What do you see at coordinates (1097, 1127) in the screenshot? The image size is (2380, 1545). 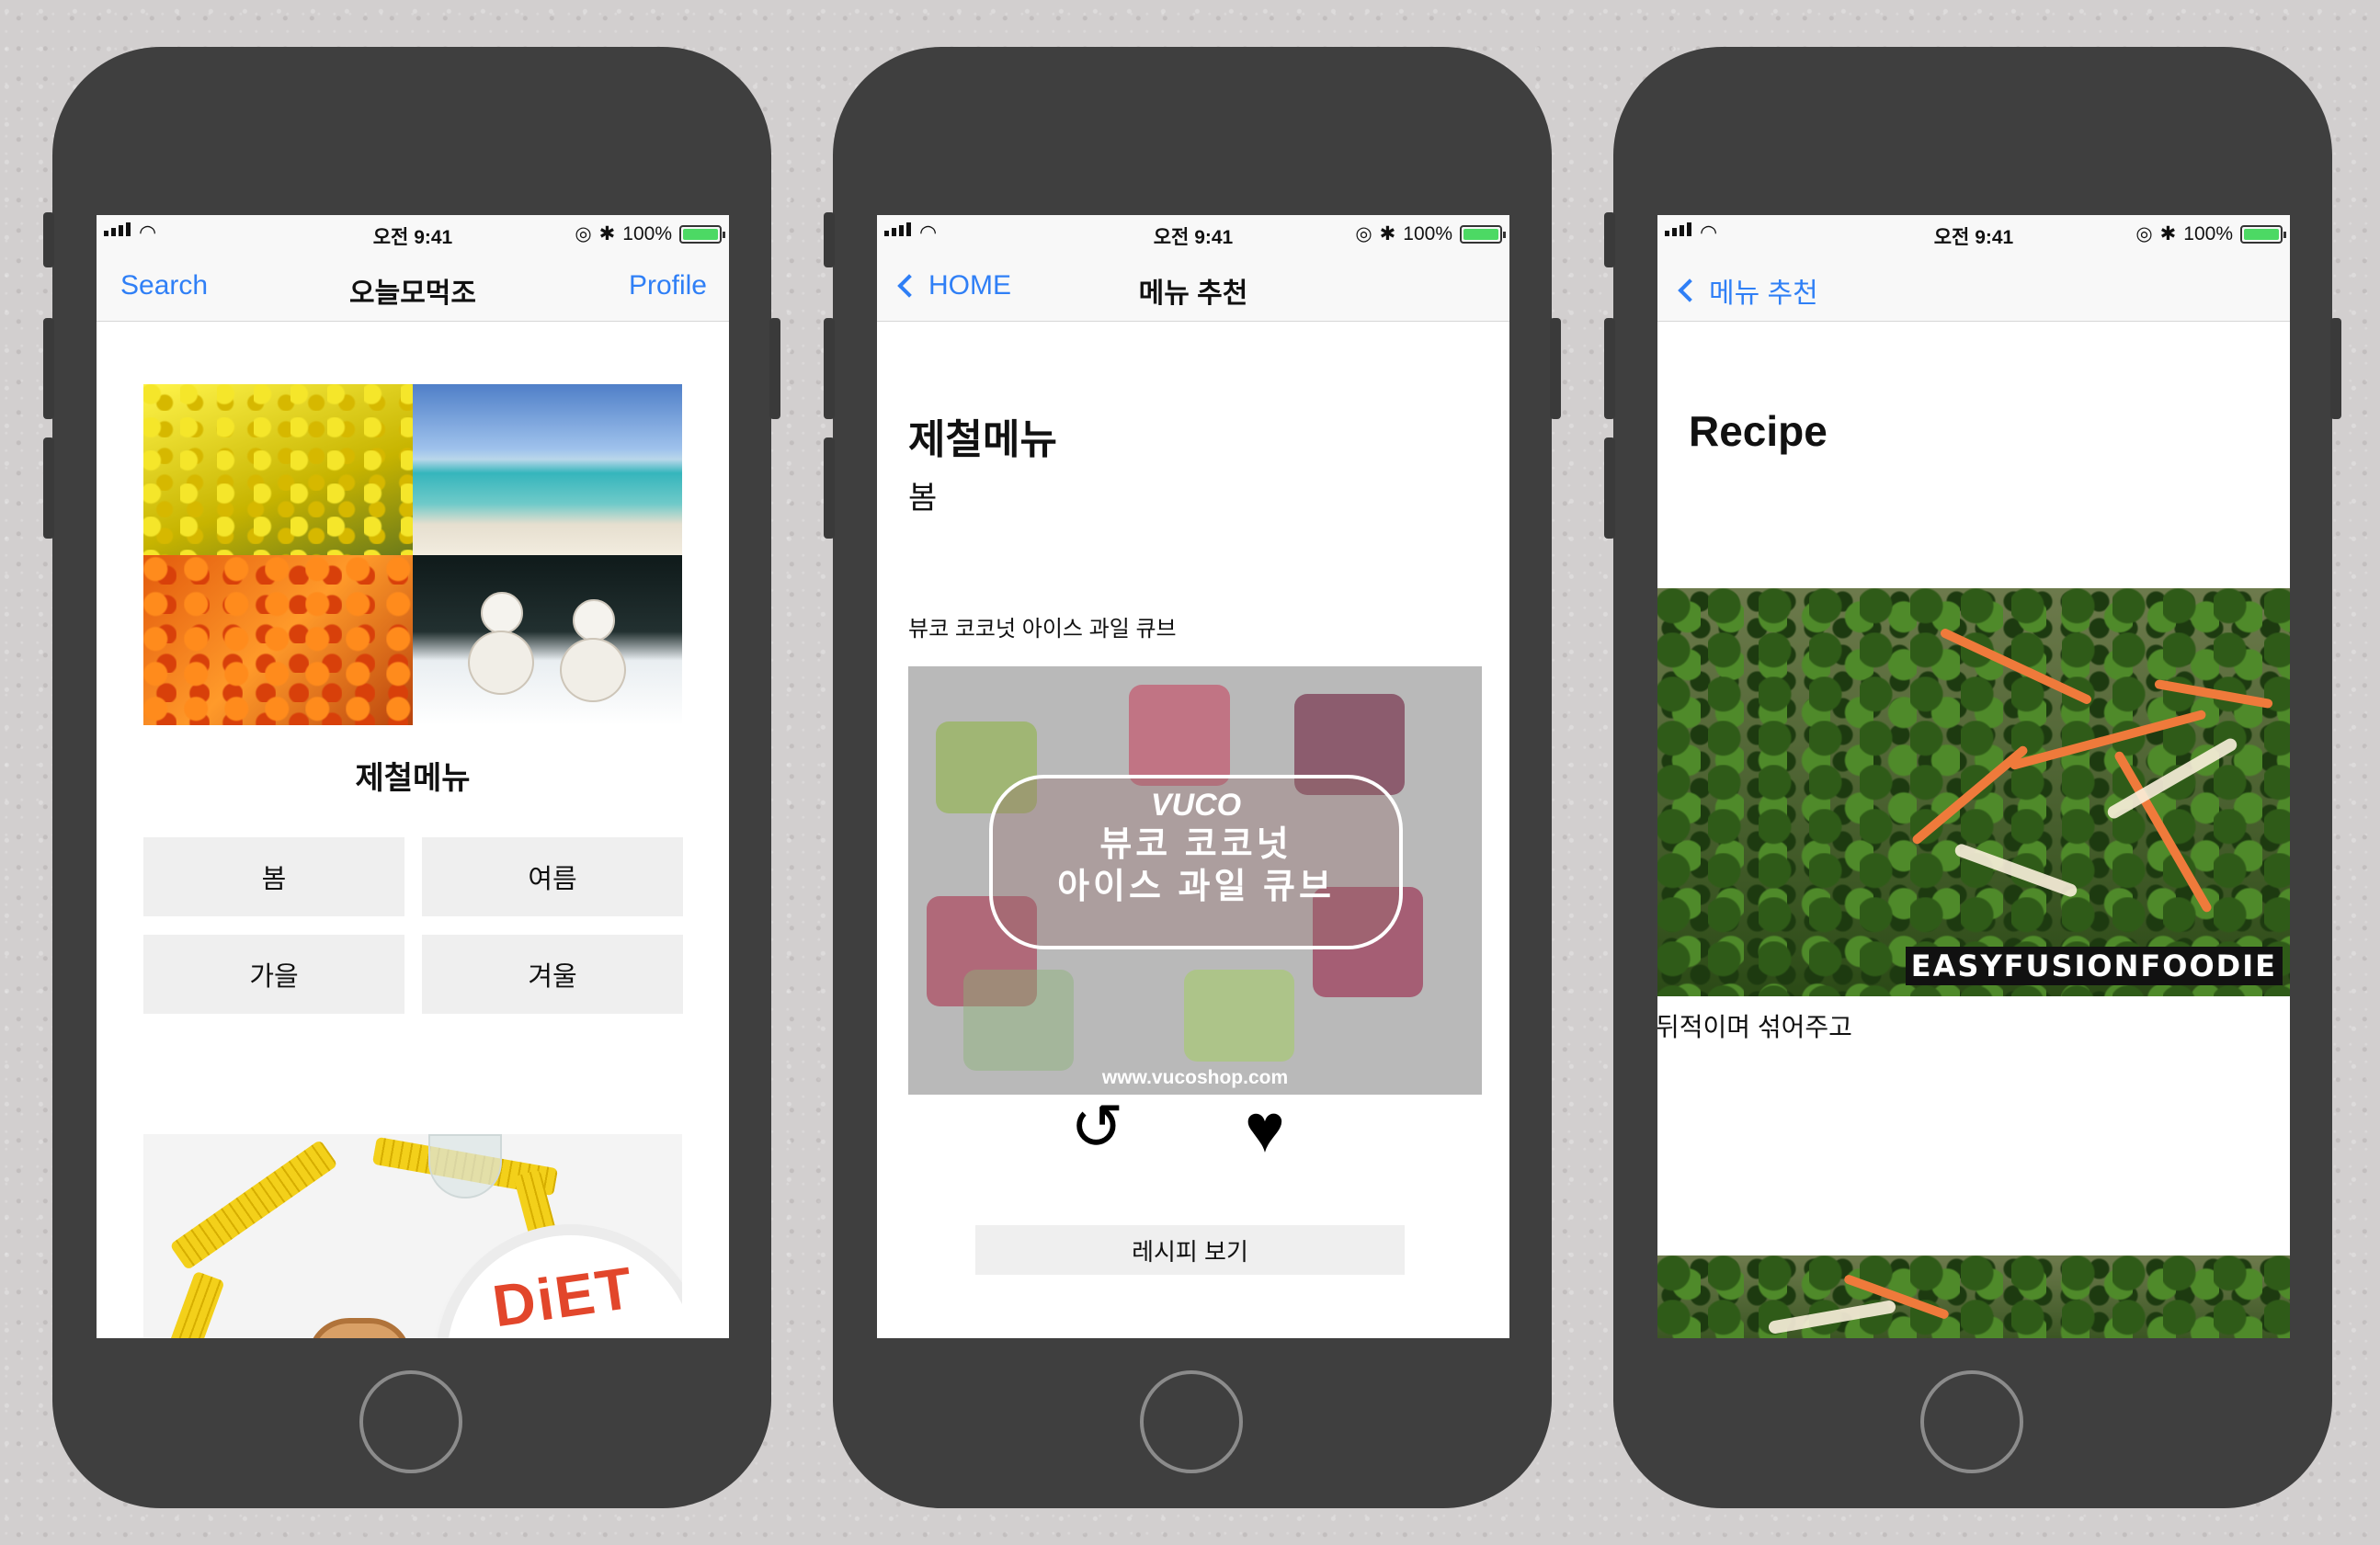 I see `refresh-icon: ↺` at bounding box center [1097, 1127].